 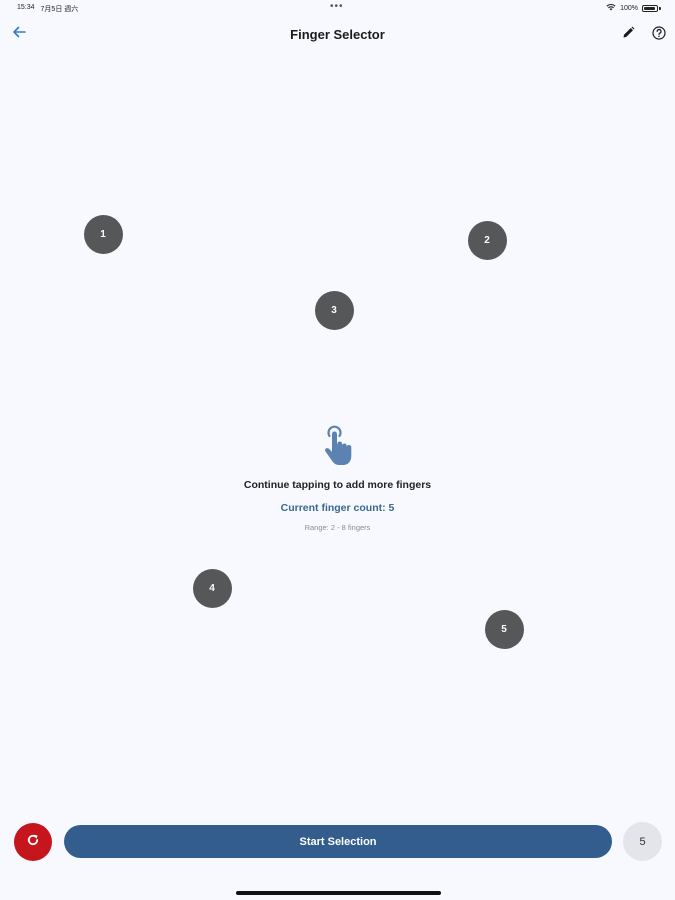 What do you see at coordinates (212, 588) in the screenshot?
I see `finger-marker-4: 4` at bounding box center [212, 588].